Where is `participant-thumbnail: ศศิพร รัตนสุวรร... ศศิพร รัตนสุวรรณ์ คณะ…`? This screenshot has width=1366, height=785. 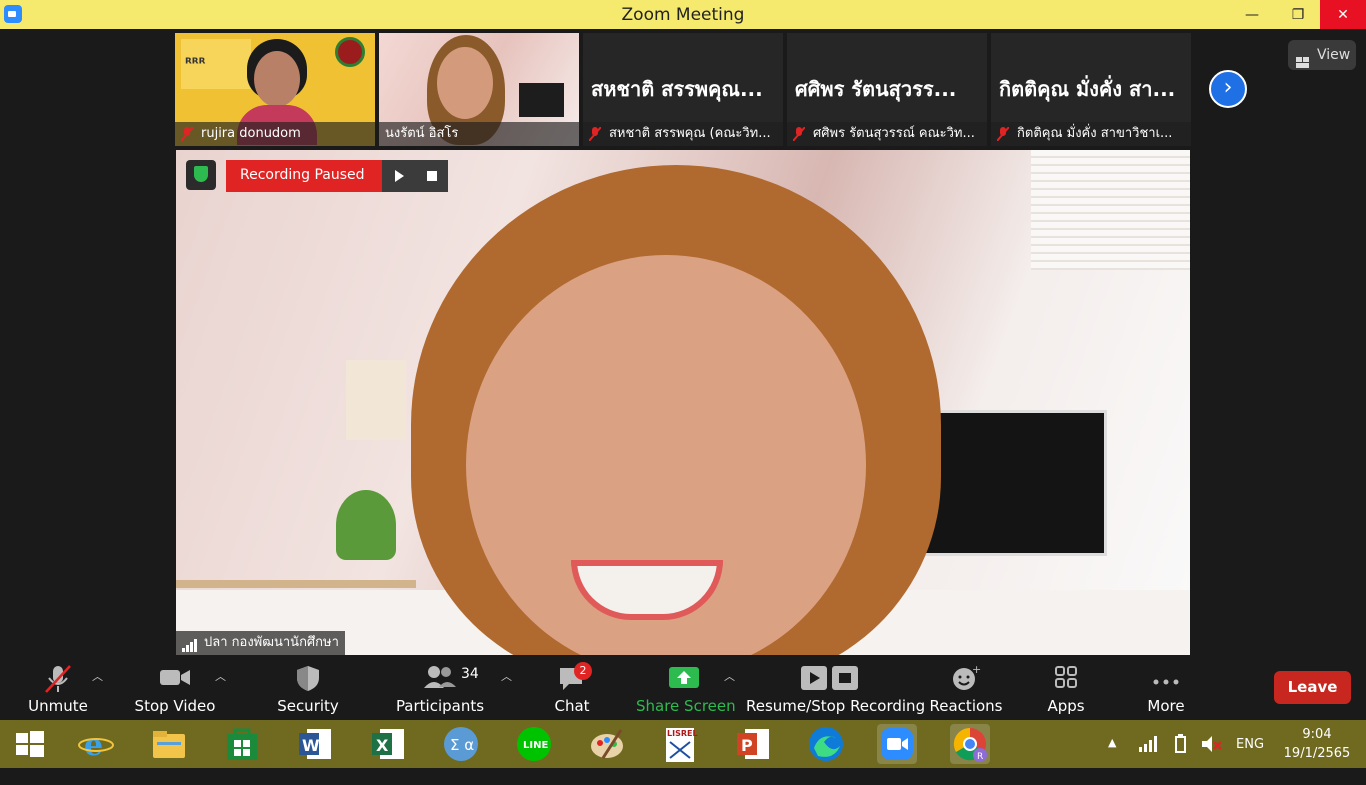 participant-thumbnail: ศศิพร รัตนสุวรร... ศศิพร รัตนสุวรรณ์ คณะ… is located at coordinates (887, 89).